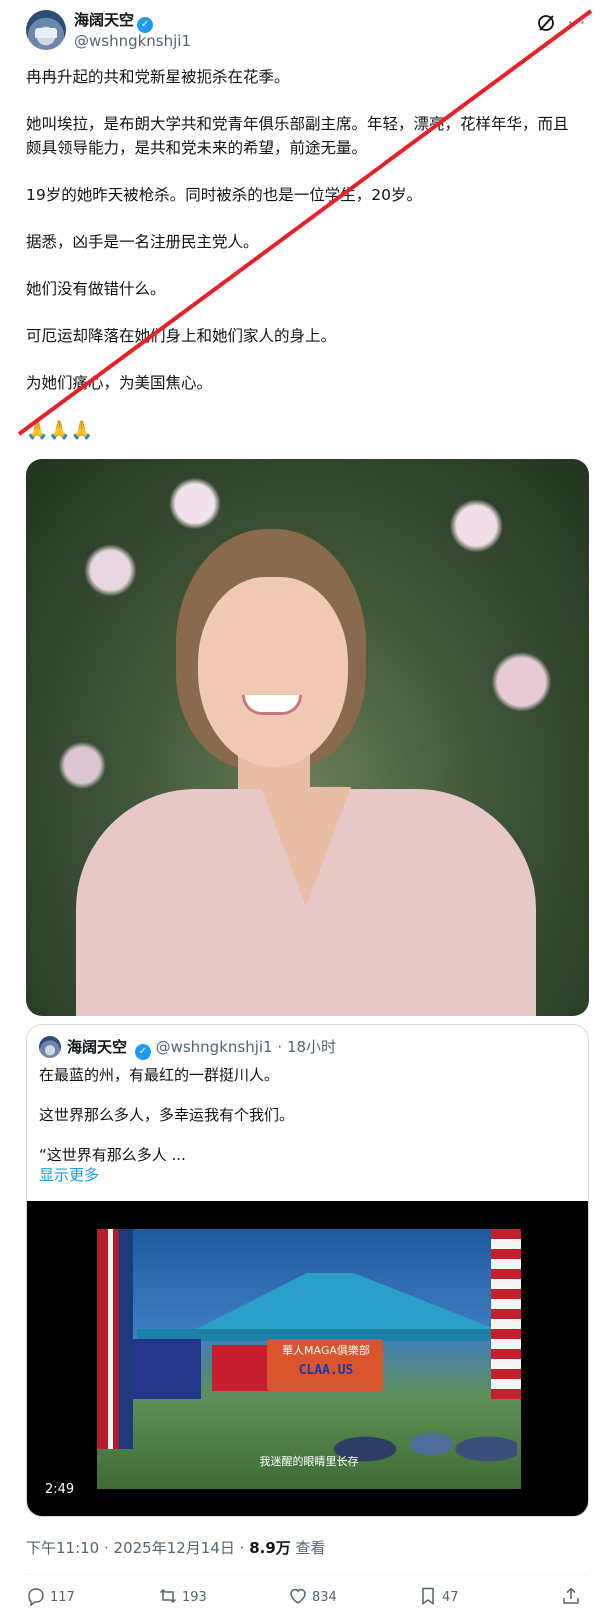  Describe the element at coordinates (166, 1369) in the screenshot. I see `video-blue-sign` at that location.